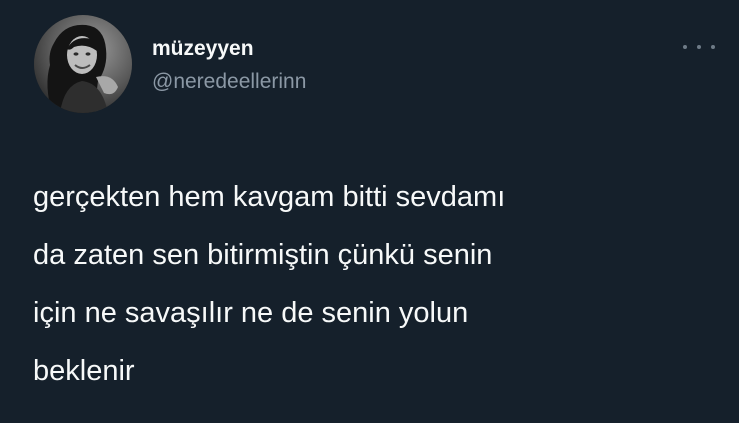 This screenshot has height=423, width=739. What do you see at coordinates (84, 371) in the screenshot?
I see `tweet-text-line: beklenir` at bounding box center [84, 371].